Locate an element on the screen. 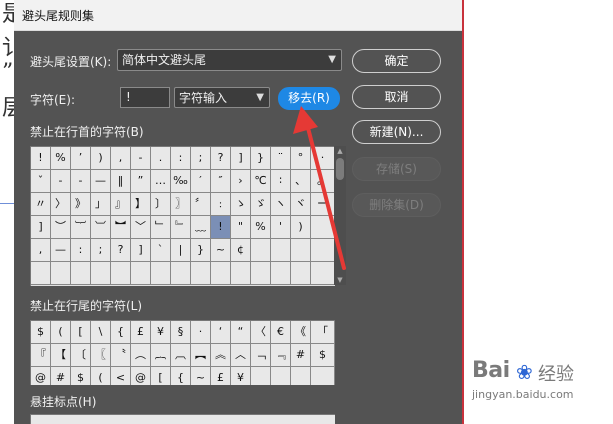 Image resolution: width=613 pixels, height=424 pixels. char-cell: 「 is located at coordinates (323, 332).